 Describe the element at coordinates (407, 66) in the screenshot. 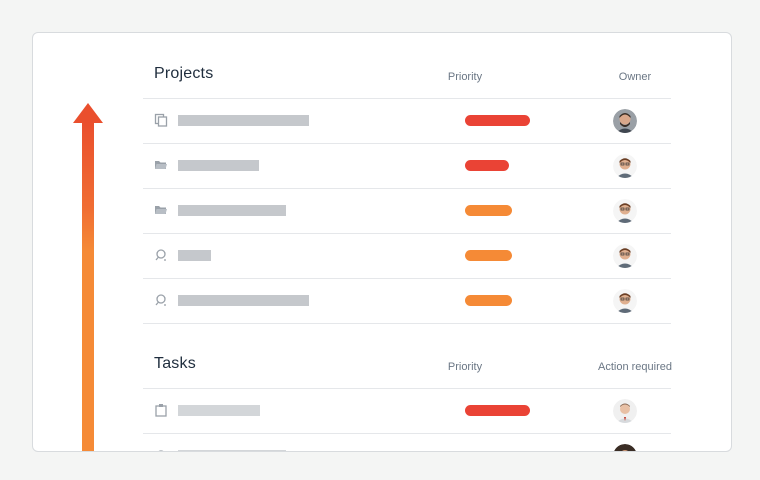

I see `projects-header: Projects Priority Owner` at that location.